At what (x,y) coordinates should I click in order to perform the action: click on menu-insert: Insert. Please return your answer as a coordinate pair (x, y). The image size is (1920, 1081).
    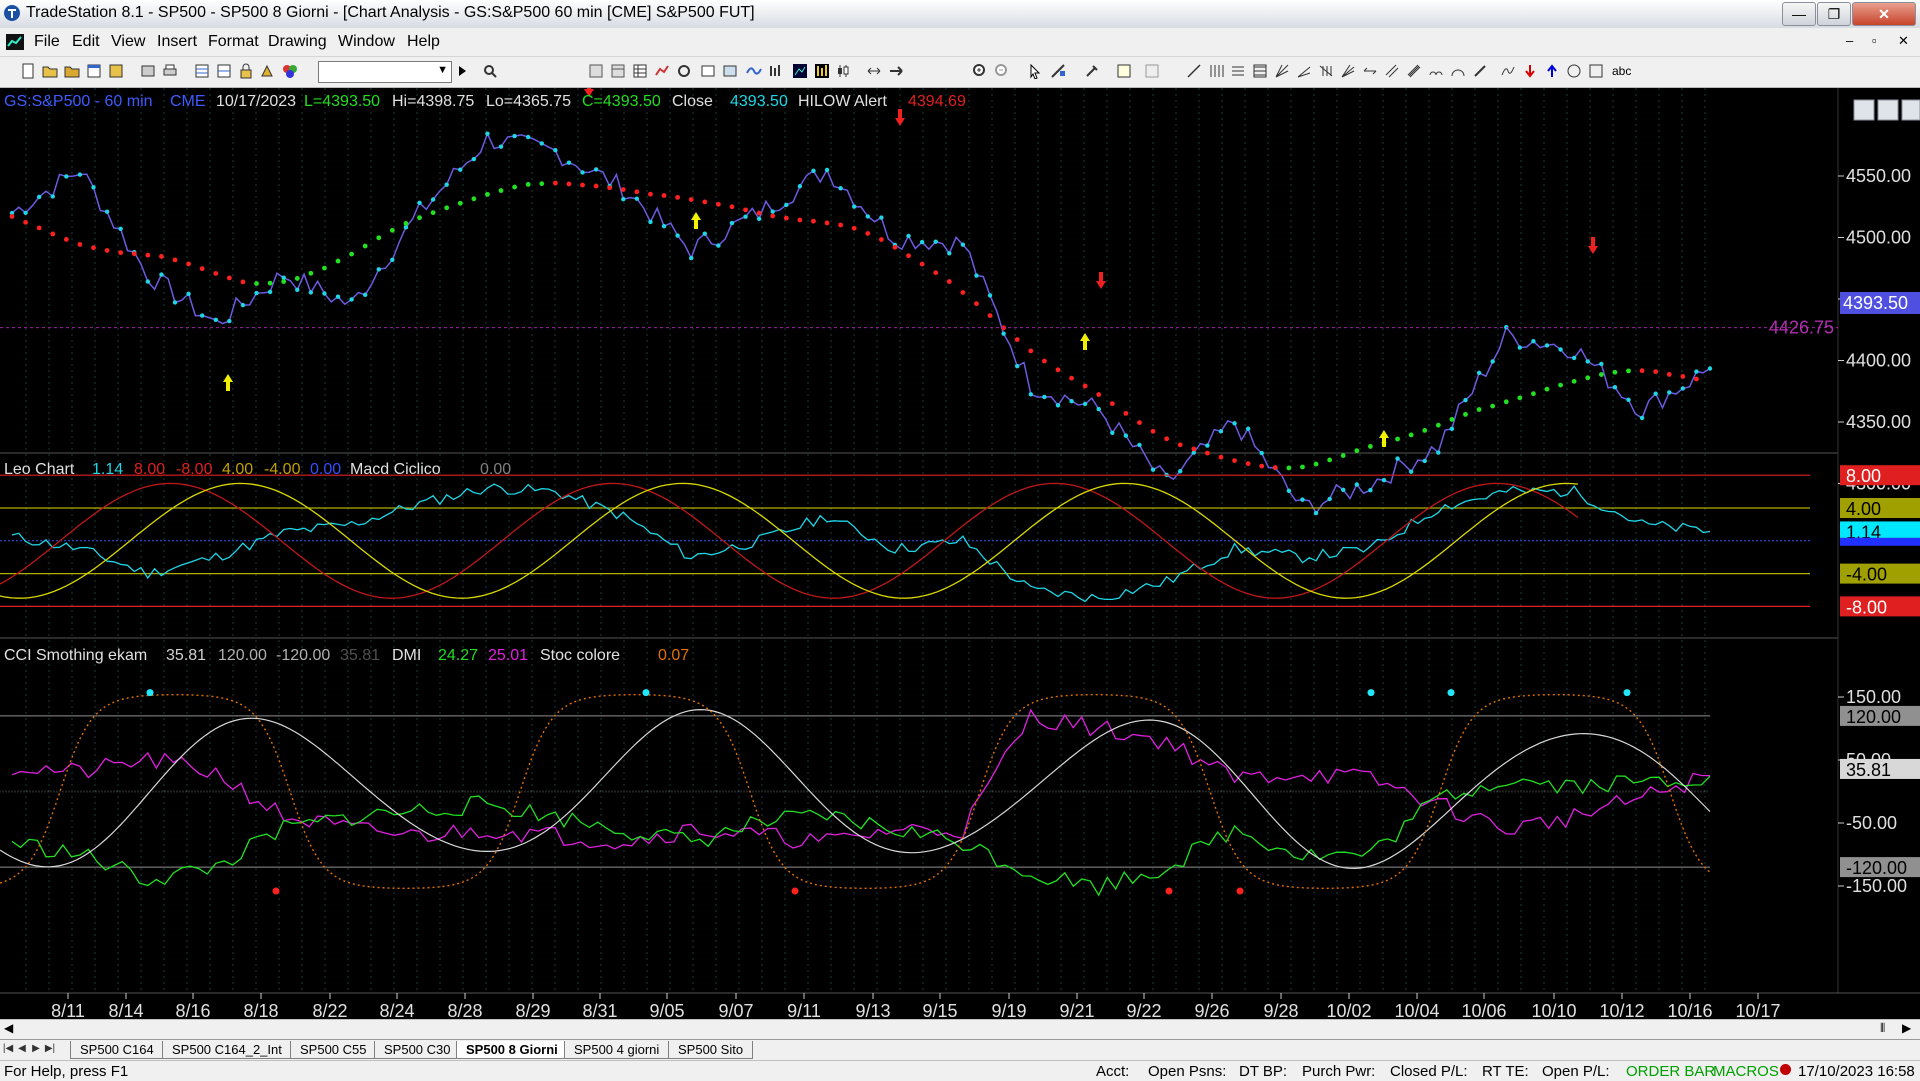
    Looking at the image, I should click on (177, 42).